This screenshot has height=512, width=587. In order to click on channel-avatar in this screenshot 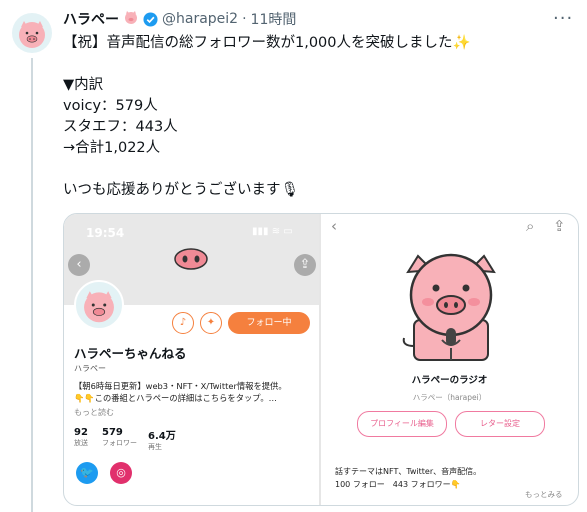, I will do `click(99, 305)`.